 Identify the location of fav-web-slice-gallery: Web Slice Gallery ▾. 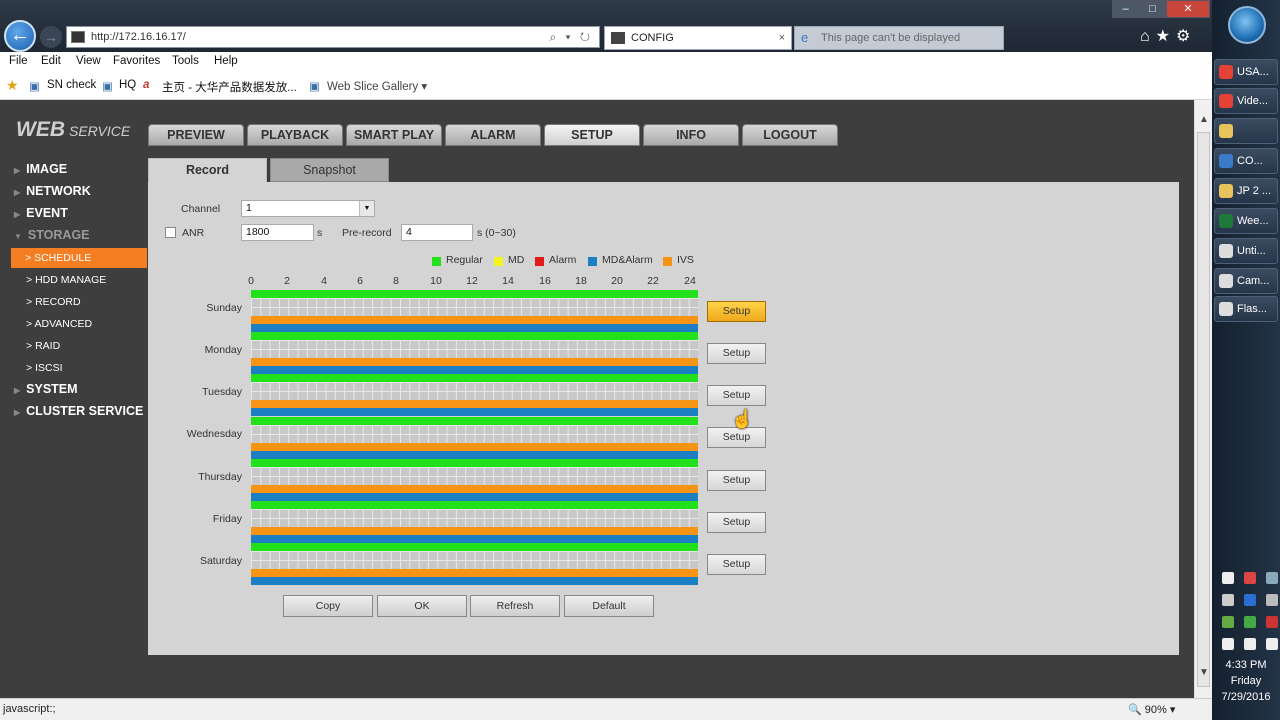
(377, 86).